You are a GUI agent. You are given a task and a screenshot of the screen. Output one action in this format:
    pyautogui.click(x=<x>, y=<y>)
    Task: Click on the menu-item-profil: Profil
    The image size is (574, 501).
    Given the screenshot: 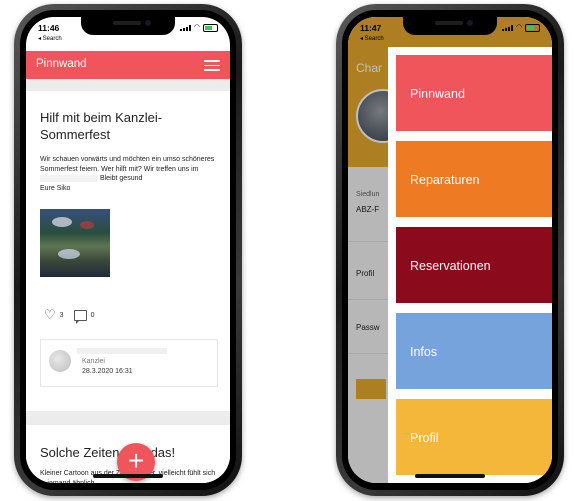 What is the action you would take?
    pyautogui.click(x=474, y=437)
    